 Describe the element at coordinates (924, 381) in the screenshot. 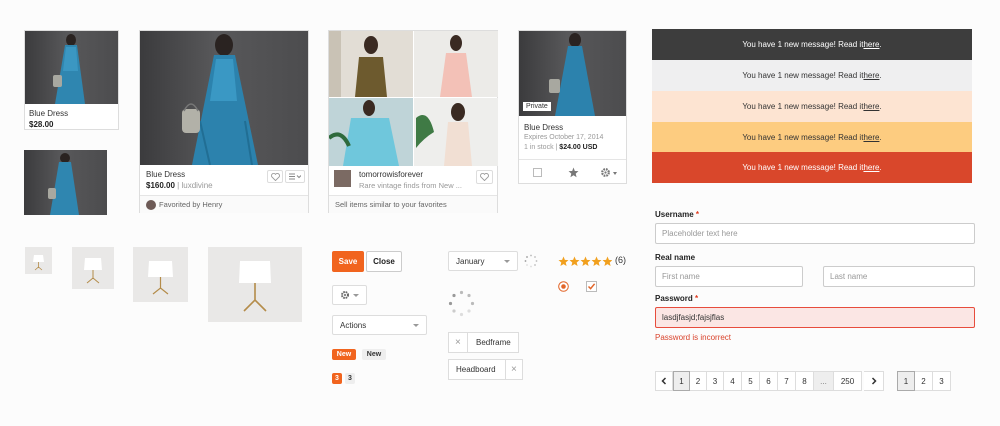

I see `short-page-2: 2` at that location.